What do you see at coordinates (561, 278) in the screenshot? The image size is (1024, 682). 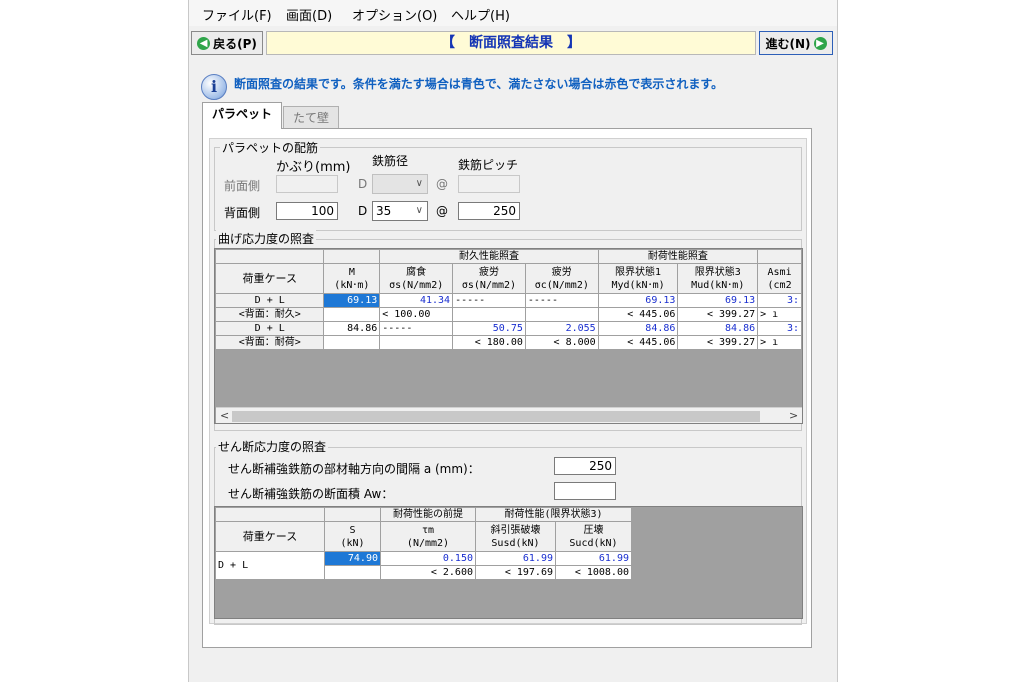 I see `fatigue-c-header: 疲労 σc(N/mm2)` at bounding box center [561, 278].